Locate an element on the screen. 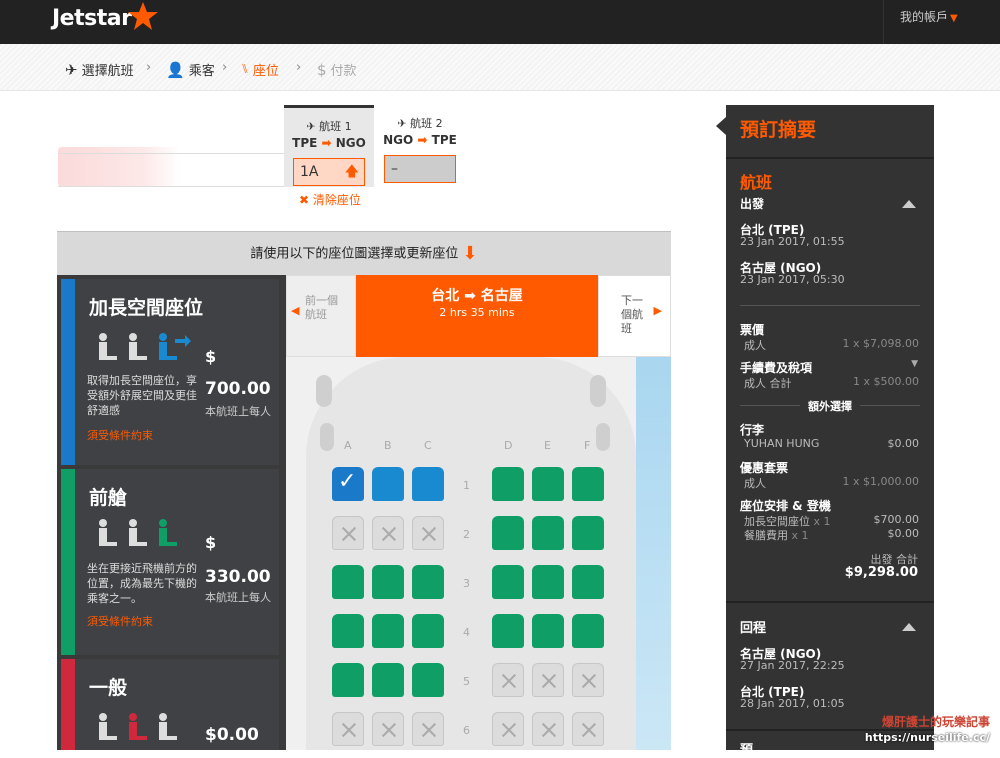 The width and height of the screenshot is (1000, 758). crumb-seats: ⑊ 座位 is located at coordinates (260, 69).